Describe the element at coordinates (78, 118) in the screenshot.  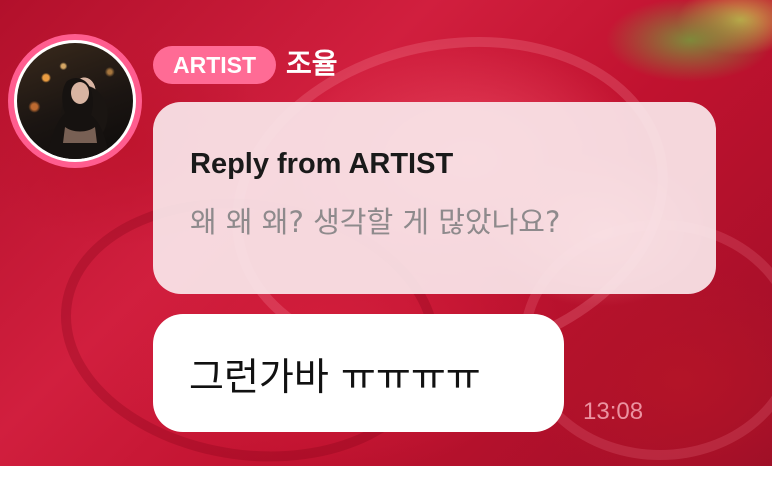
I see `person-silhouette-icon` at that location.